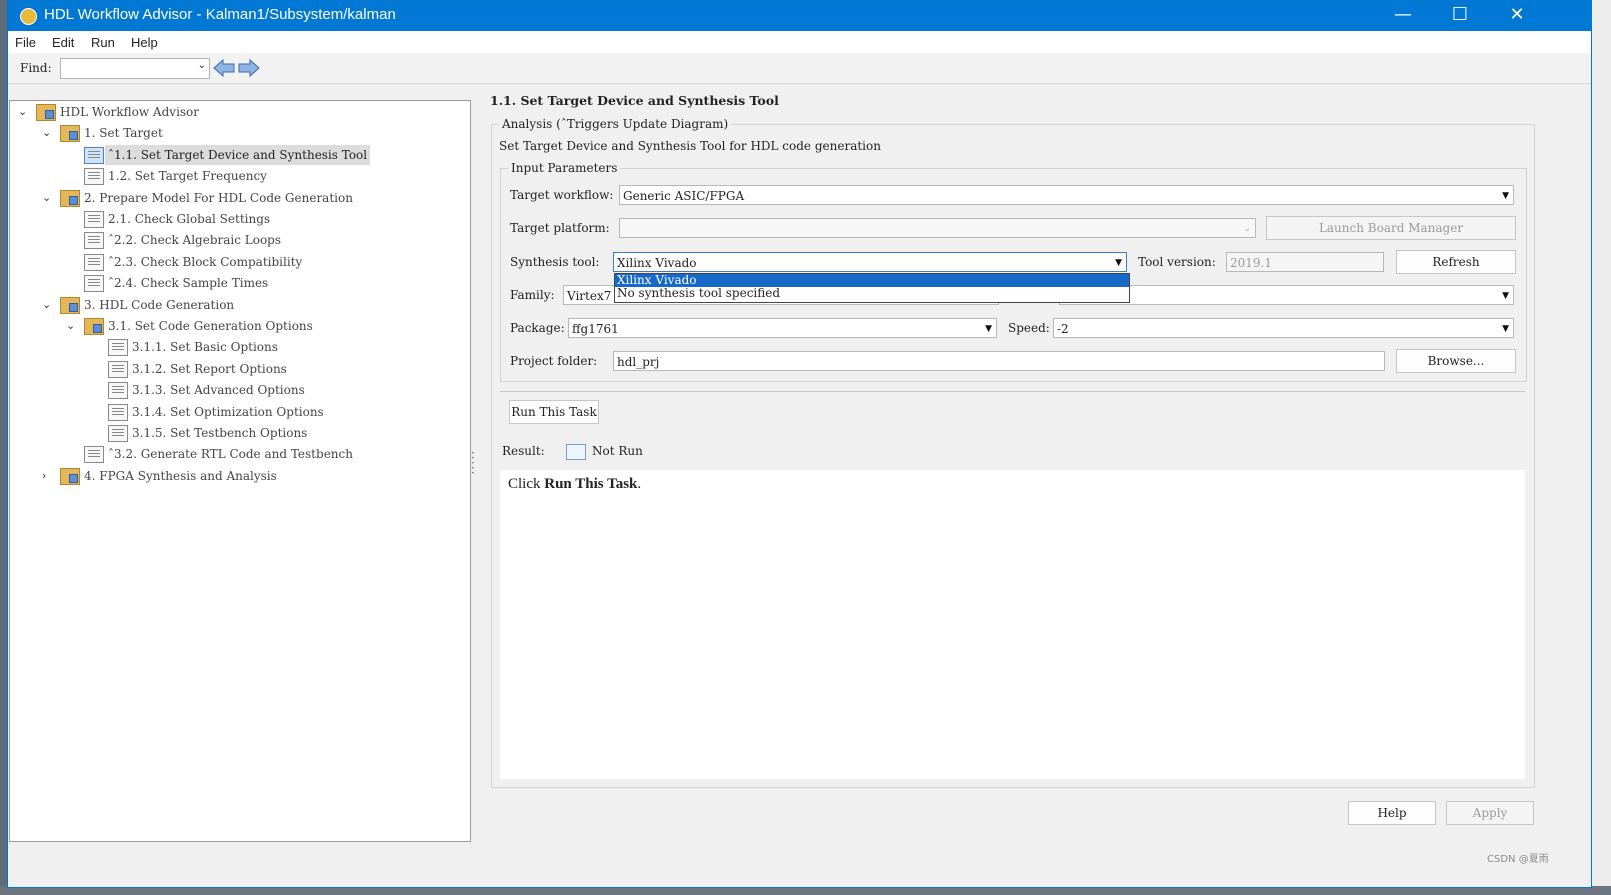  I want to click on find-combobox: ⌄, so click(135, 68).